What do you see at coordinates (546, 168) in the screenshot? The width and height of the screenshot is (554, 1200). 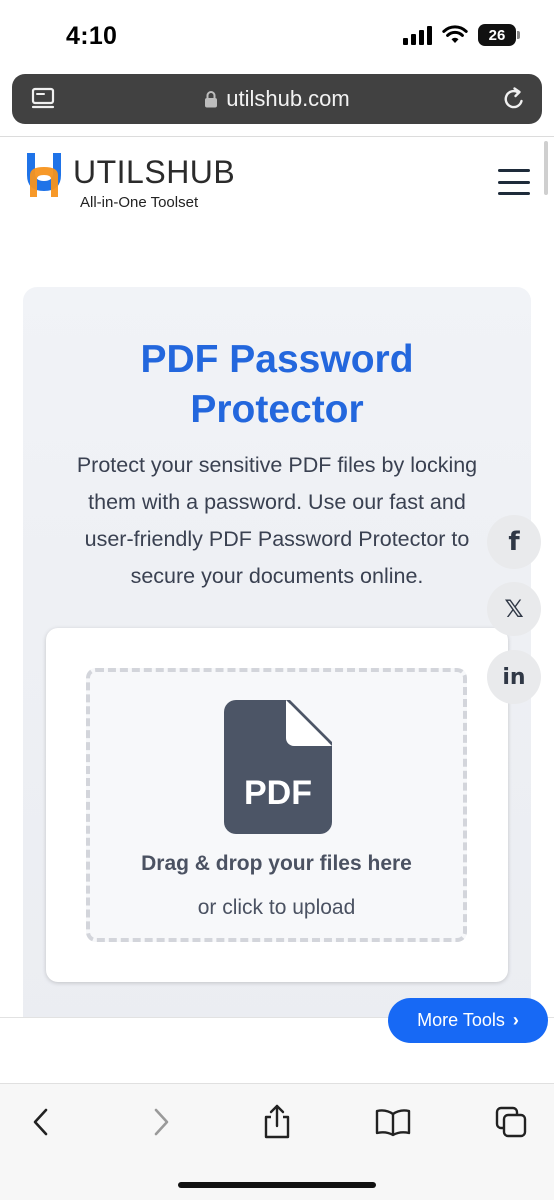 I see `scrollbar` at bounding box center [546, 168].